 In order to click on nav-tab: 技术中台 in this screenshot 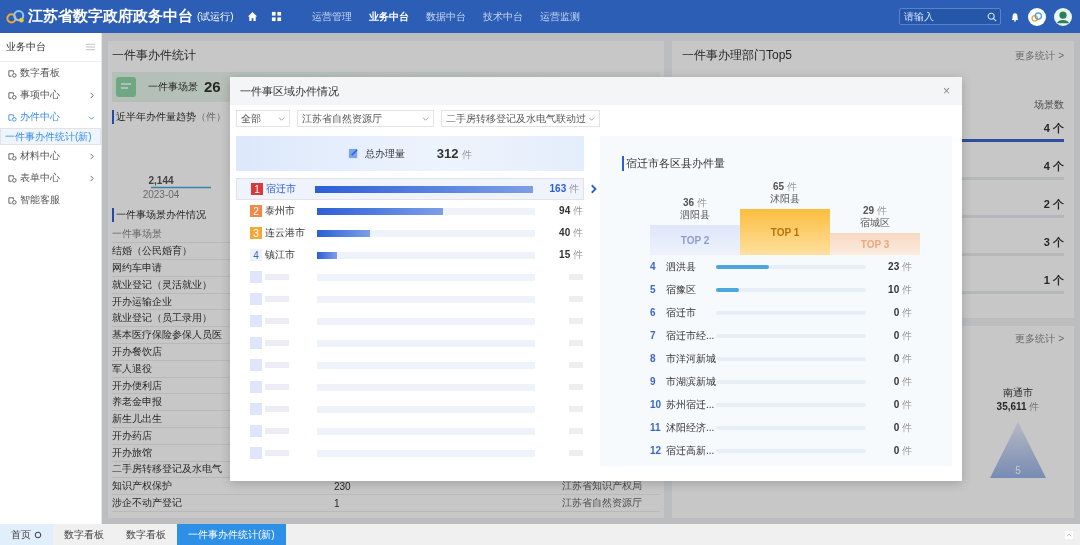, I will do `click(502, 16)`.